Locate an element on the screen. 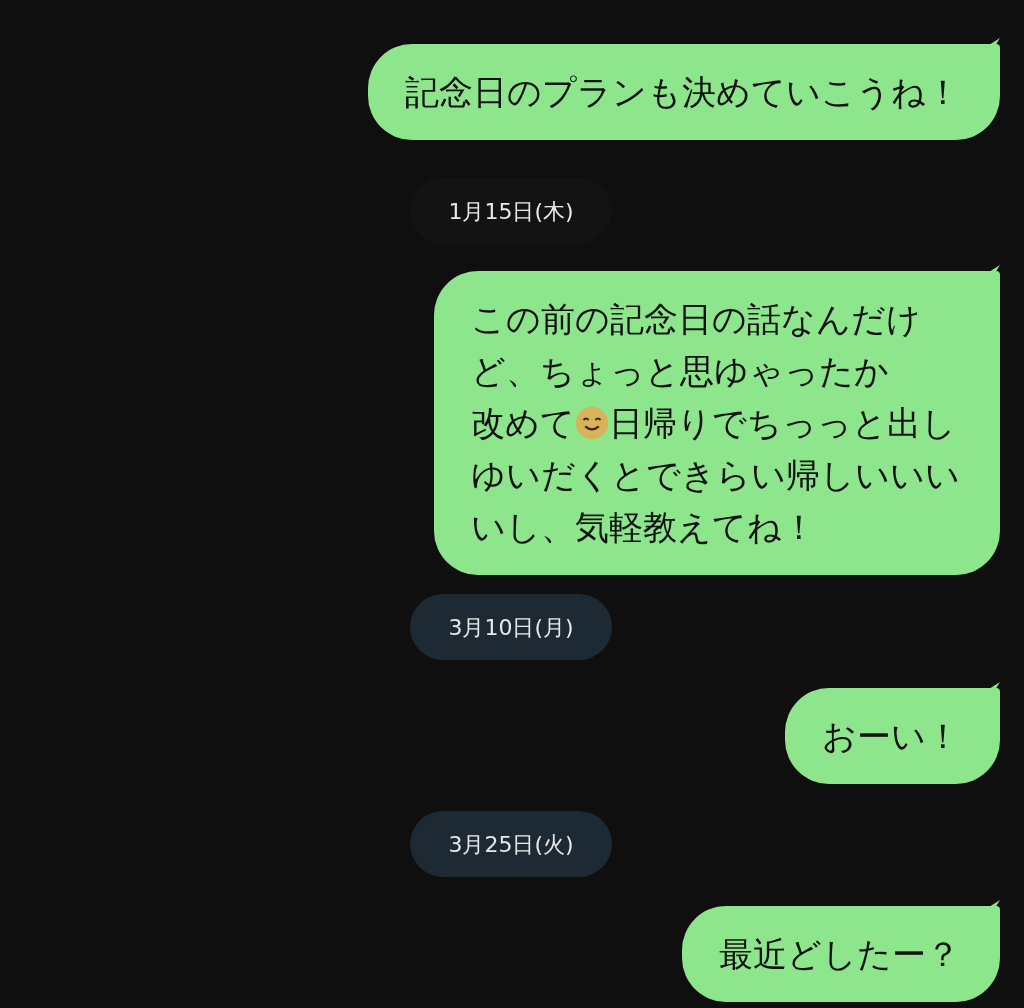 This screenshot has width=1024, height=1008. message-text: ゆいだくとできらい帰しいいい is located at coordinates (715, 475).